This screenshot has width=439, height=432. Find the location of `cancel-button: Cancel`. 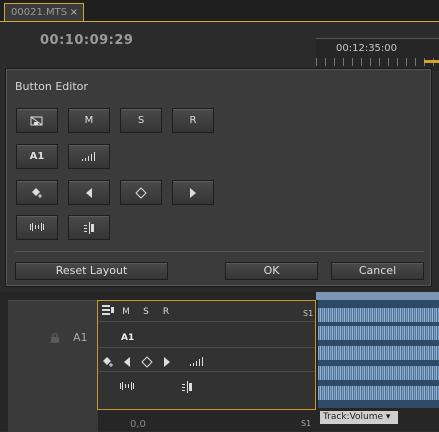

cancel-button: Cancel is located at coordinates (377, 271).